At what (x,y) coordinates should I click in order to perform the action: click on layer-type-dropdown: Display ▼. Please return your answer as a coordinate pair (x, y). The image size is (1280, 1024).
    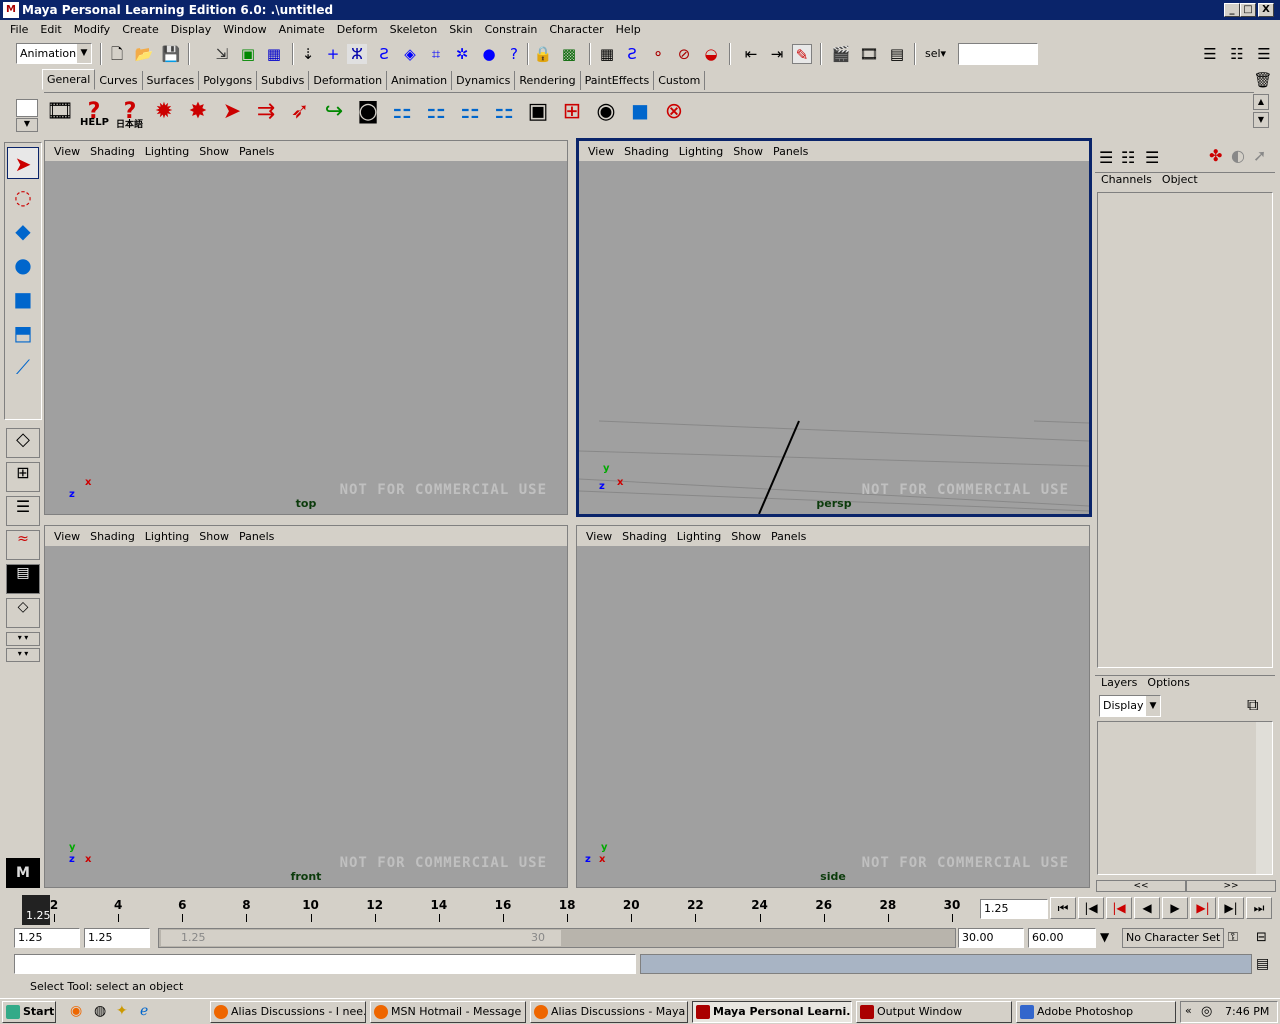
    Looking at the image, I should click on (1130, 706).